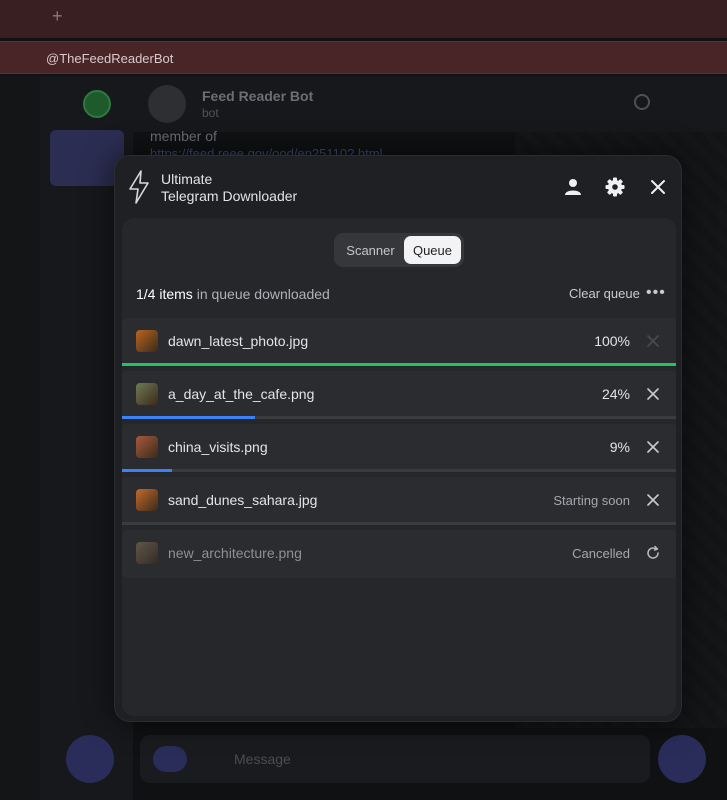 The height and width of the screenshot is (800, 727). What do you see at coordinates (57, 16) in the screenshot?
I see `new-tab-button: +` at bounding box center [57, 16].